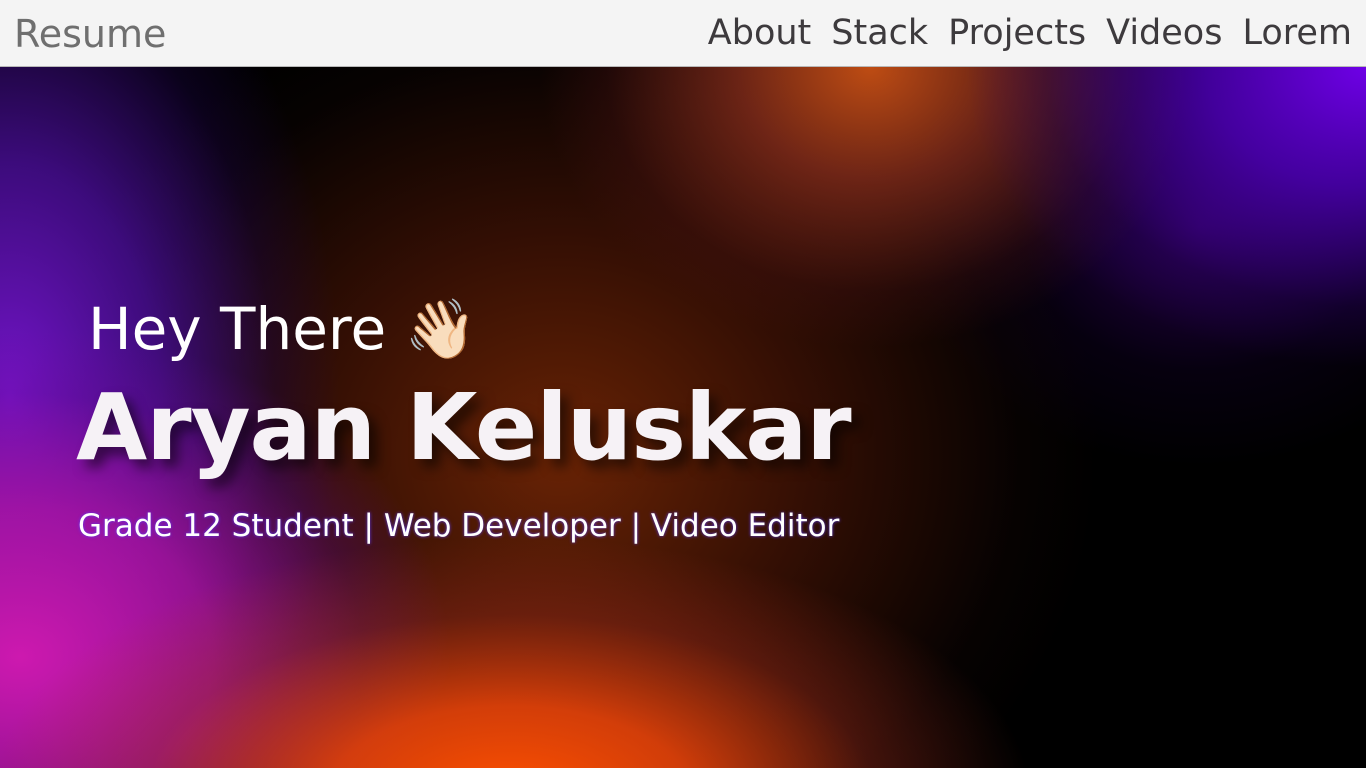 The width and height of the screenshot is (1366, 768). I want to click on hero-greeting: Hey There 👋🏻, so click(282, 329).